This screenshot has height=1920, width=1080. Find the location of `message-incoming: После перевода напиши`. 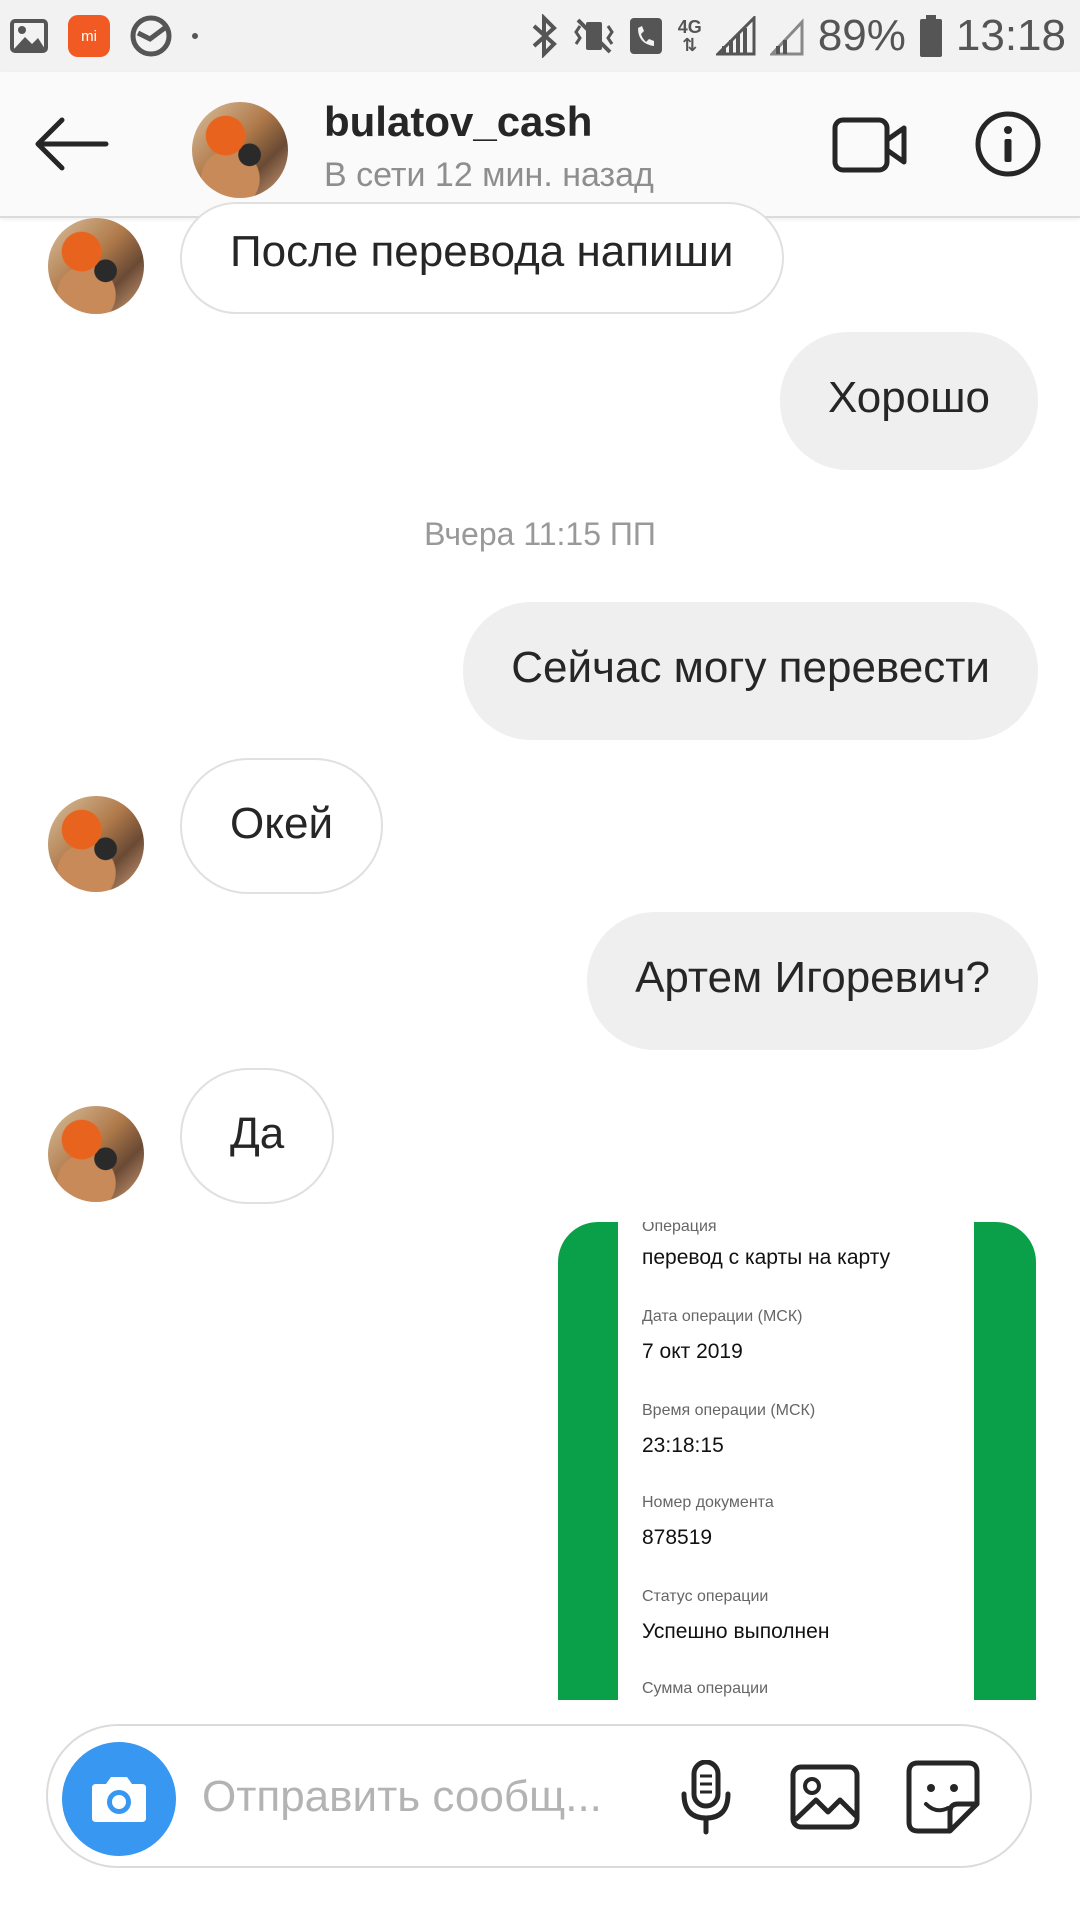

message-incoming: После перевода напиши is located at coordinates (482, 258).